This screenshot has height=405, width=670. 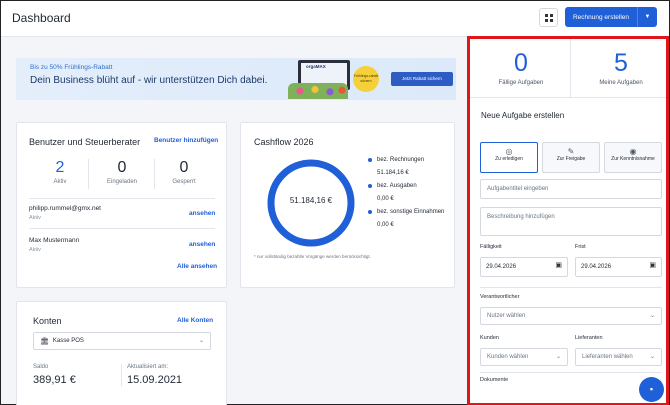 What do you see at coordinates (494, 380) in the screenshot?
I see `documents-label: Dokumente` at bounding box center [494, 380].